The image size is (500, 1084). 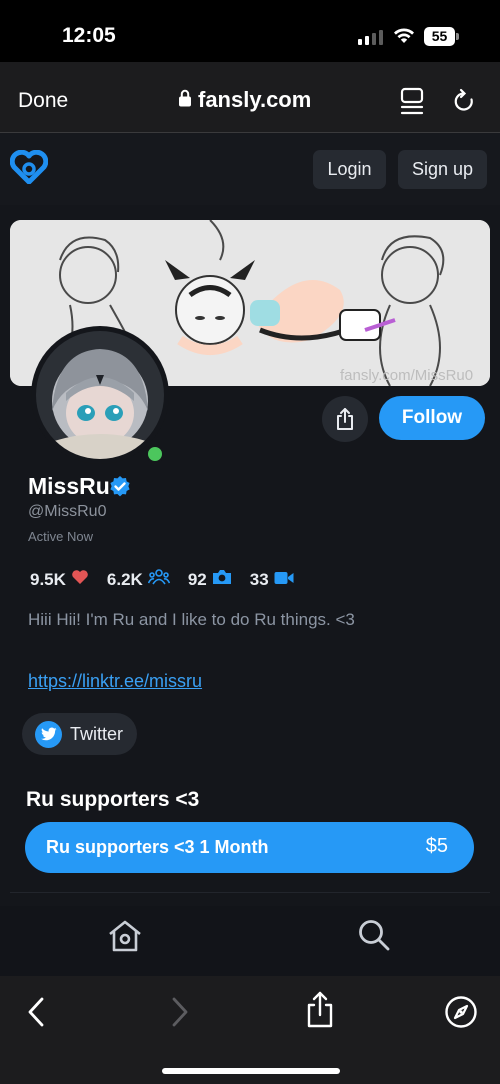 What do you see at coordinates (113, 799) in the screenshot?
I see `subscriptions-title: Ru supporters <3` at bounding box center [113, 799].